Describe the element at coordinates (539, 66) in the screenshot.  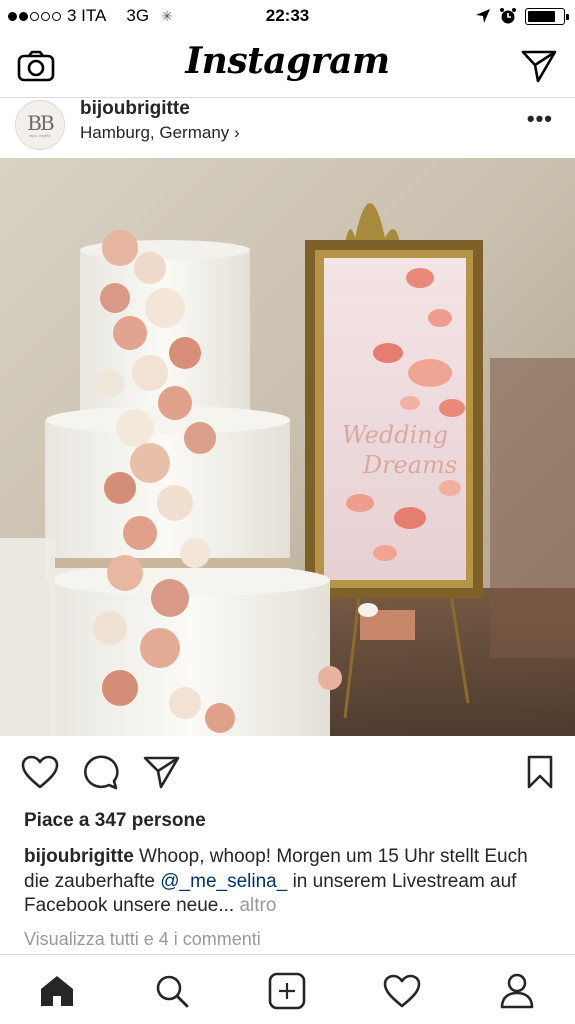
I see `direct-send-icon` at that location.